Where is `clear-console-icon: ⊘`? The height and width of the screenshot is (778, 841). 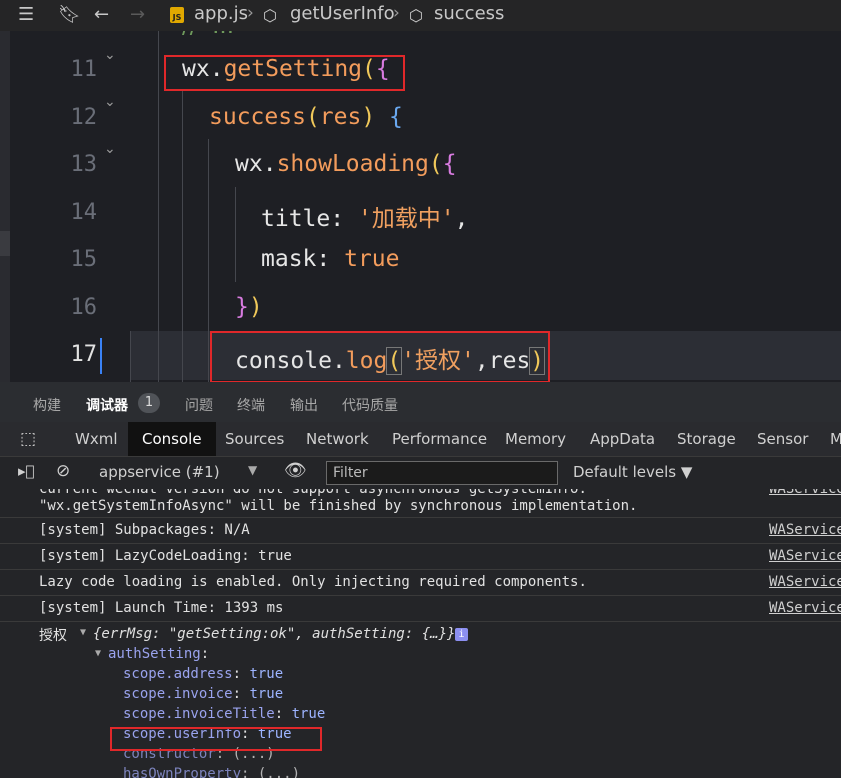
clear-console-icon: ⊘ is located at coordinates (63, 471).